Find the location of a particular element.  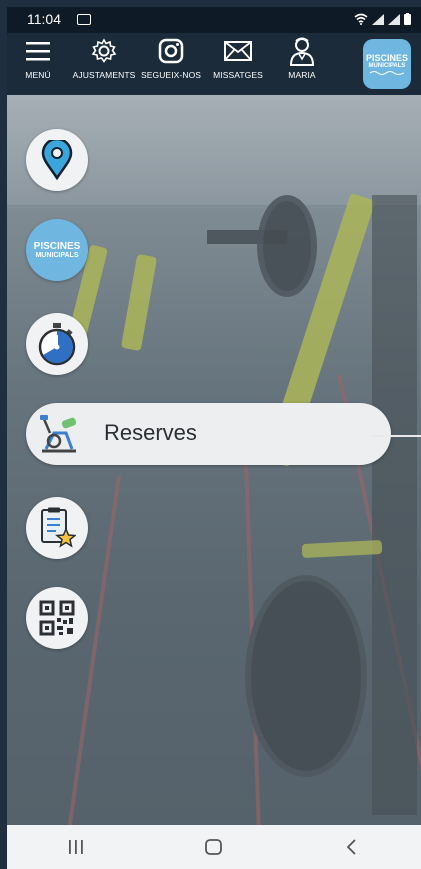

back-button is located at coordinates (352, 847).